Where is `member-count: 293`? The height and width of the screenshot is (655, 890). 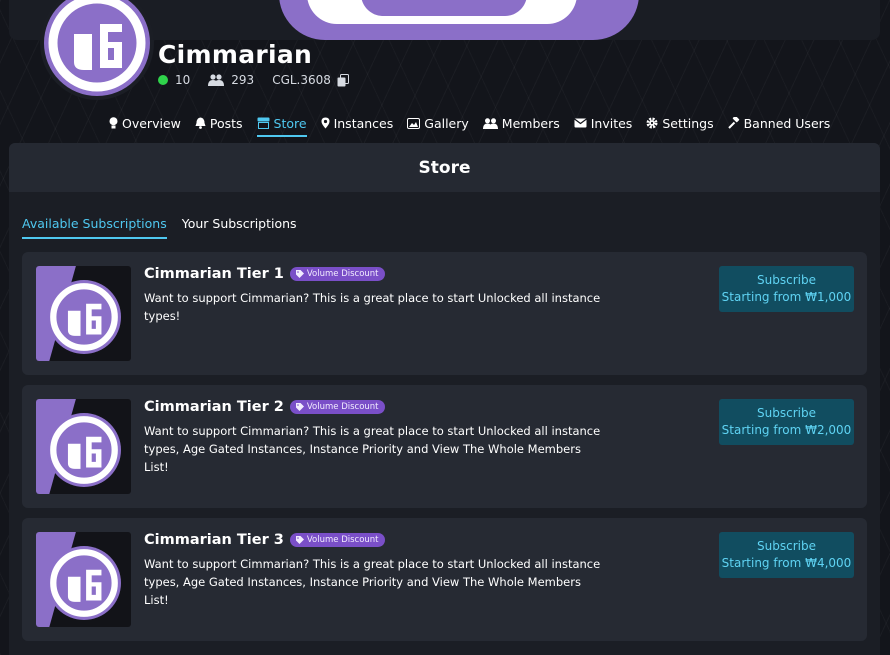 member-count: 293 is located at coordinates (243, 80).